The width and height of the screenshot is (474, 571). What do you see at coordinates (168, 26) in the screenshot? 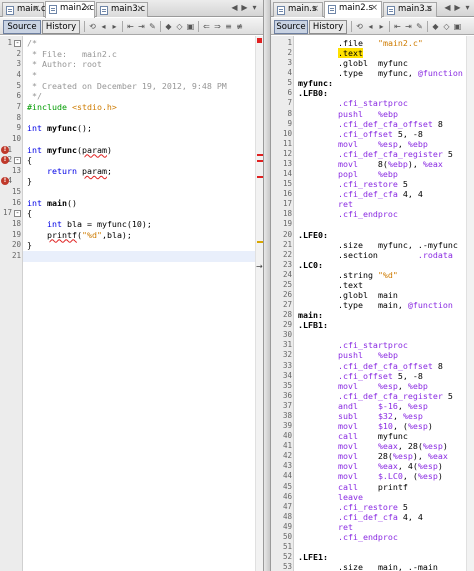
I see `previous-bookmark-icon: ◆` at bounding box center [168, 26].